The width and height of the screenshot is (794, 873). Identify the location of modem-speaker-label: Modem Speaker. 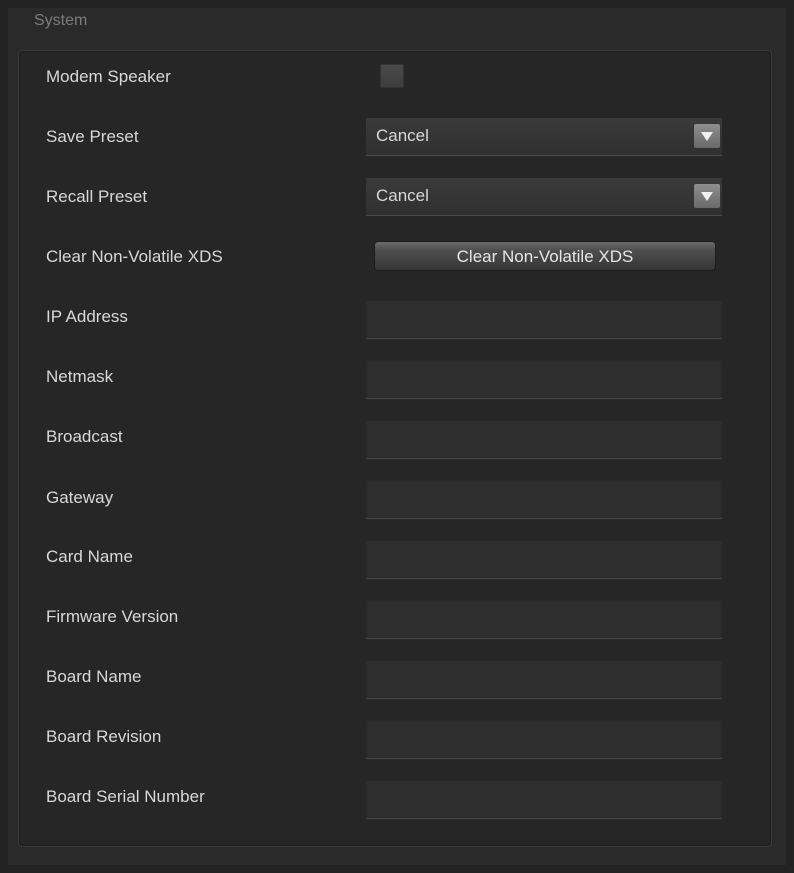
(108, 76).